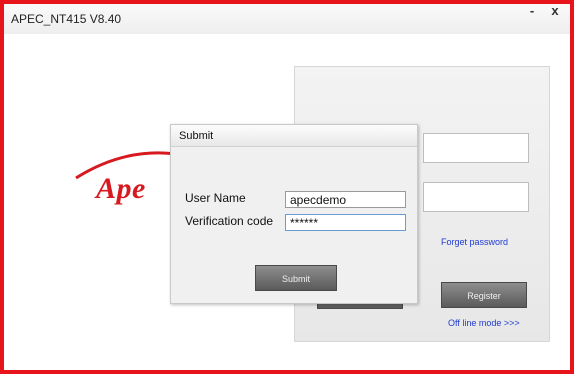 The width and height of the screenshot is (574, 374). I want to click on verification-code-label: Verification code, so click(229, 221).